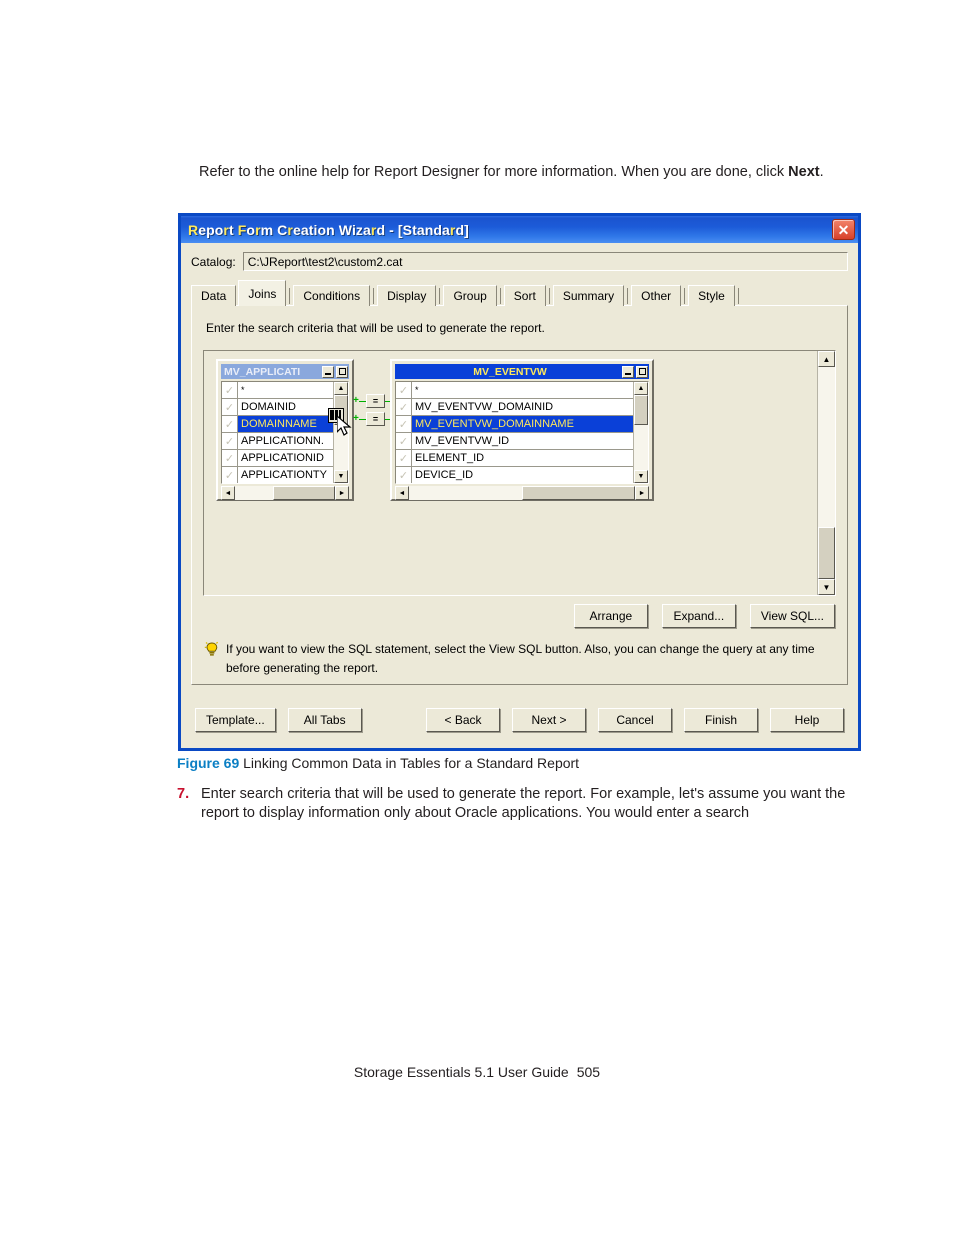 Image resolution: width=954 pixels, height=1235 pixels. I want to click on intro-text-bold: Next, so click(804, 172).